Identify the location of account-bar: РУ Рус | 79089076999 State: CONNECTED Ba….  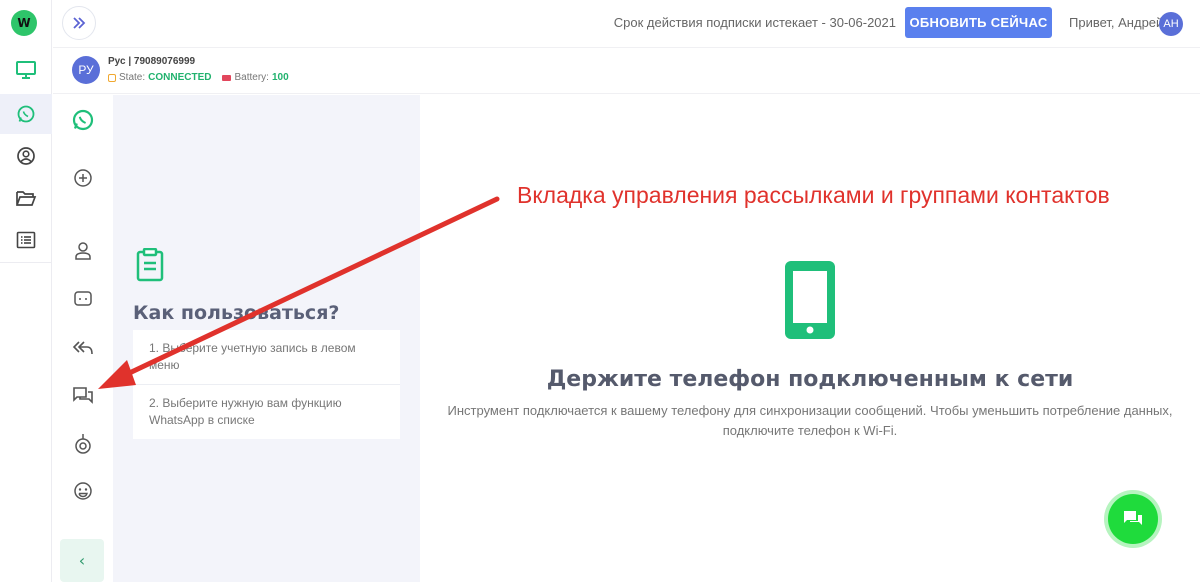
(626, 71).